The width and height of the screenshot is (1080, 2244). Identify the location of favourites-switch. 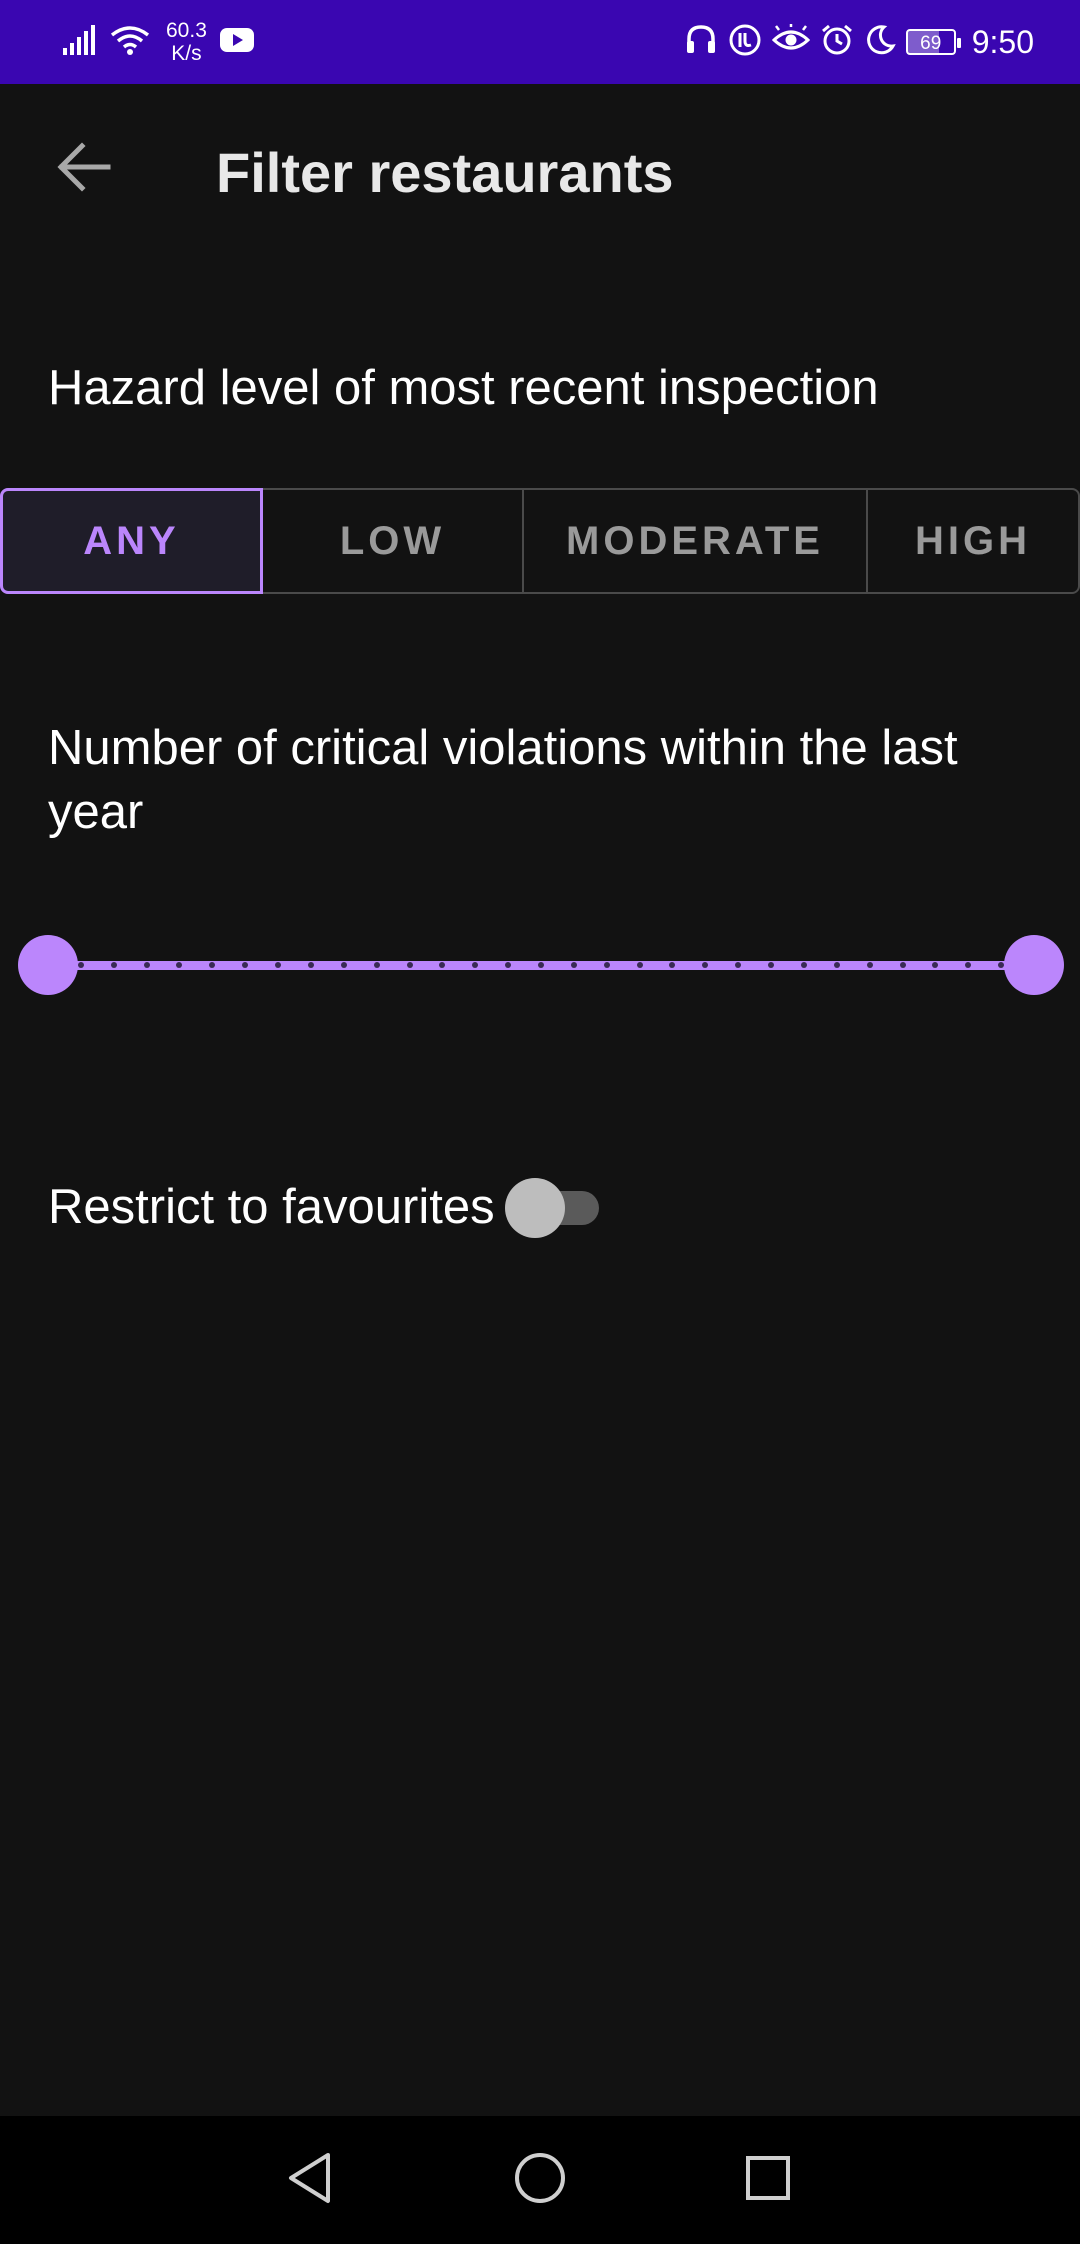
(552, 1207).